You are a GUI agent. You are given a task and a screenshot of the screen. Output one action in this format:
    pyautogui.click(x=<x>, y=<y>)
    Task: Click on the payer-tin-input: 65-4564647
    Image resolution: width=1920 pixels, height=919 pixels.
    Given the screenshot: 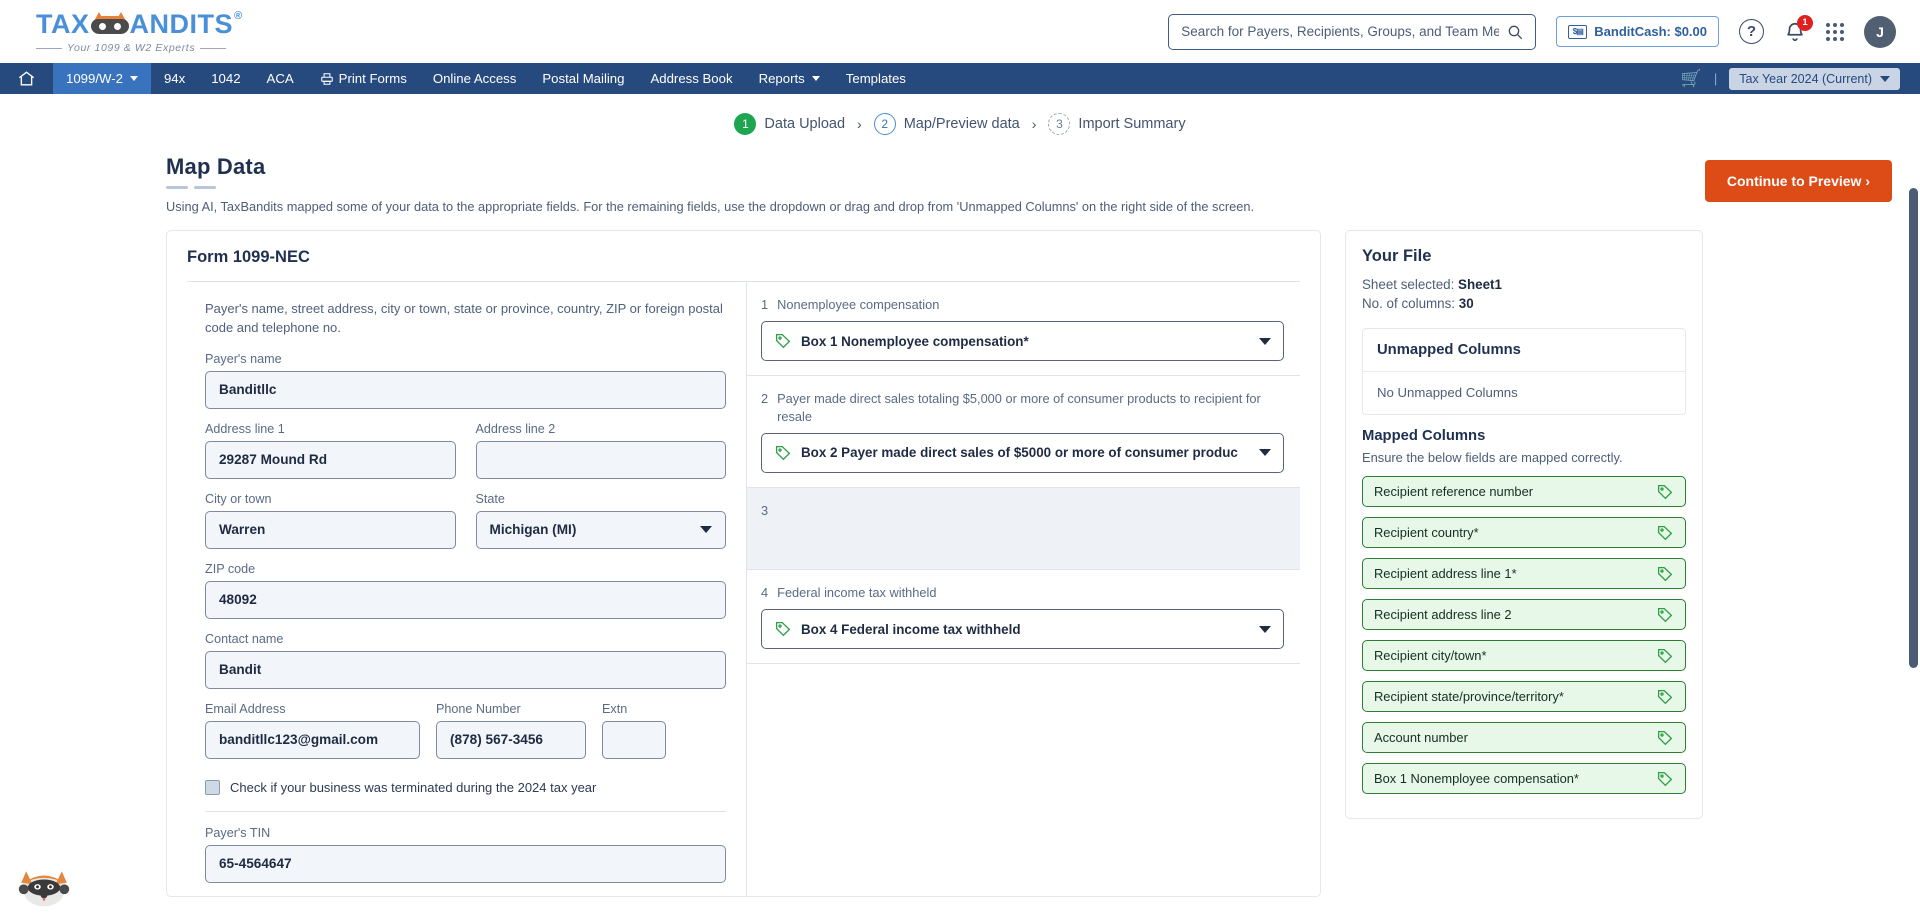 What is the action you would take?
    pyautogui.click(x=465, y=863)
    